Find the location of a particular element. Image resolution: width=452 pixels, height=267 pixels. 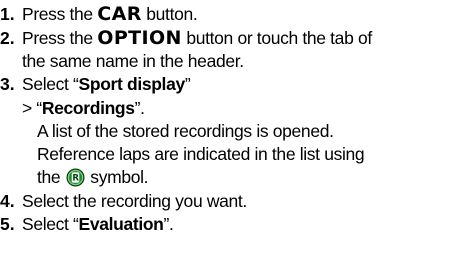

step-5: 5. Select “ Evaluation ”. is located at coordinates (87, 224).